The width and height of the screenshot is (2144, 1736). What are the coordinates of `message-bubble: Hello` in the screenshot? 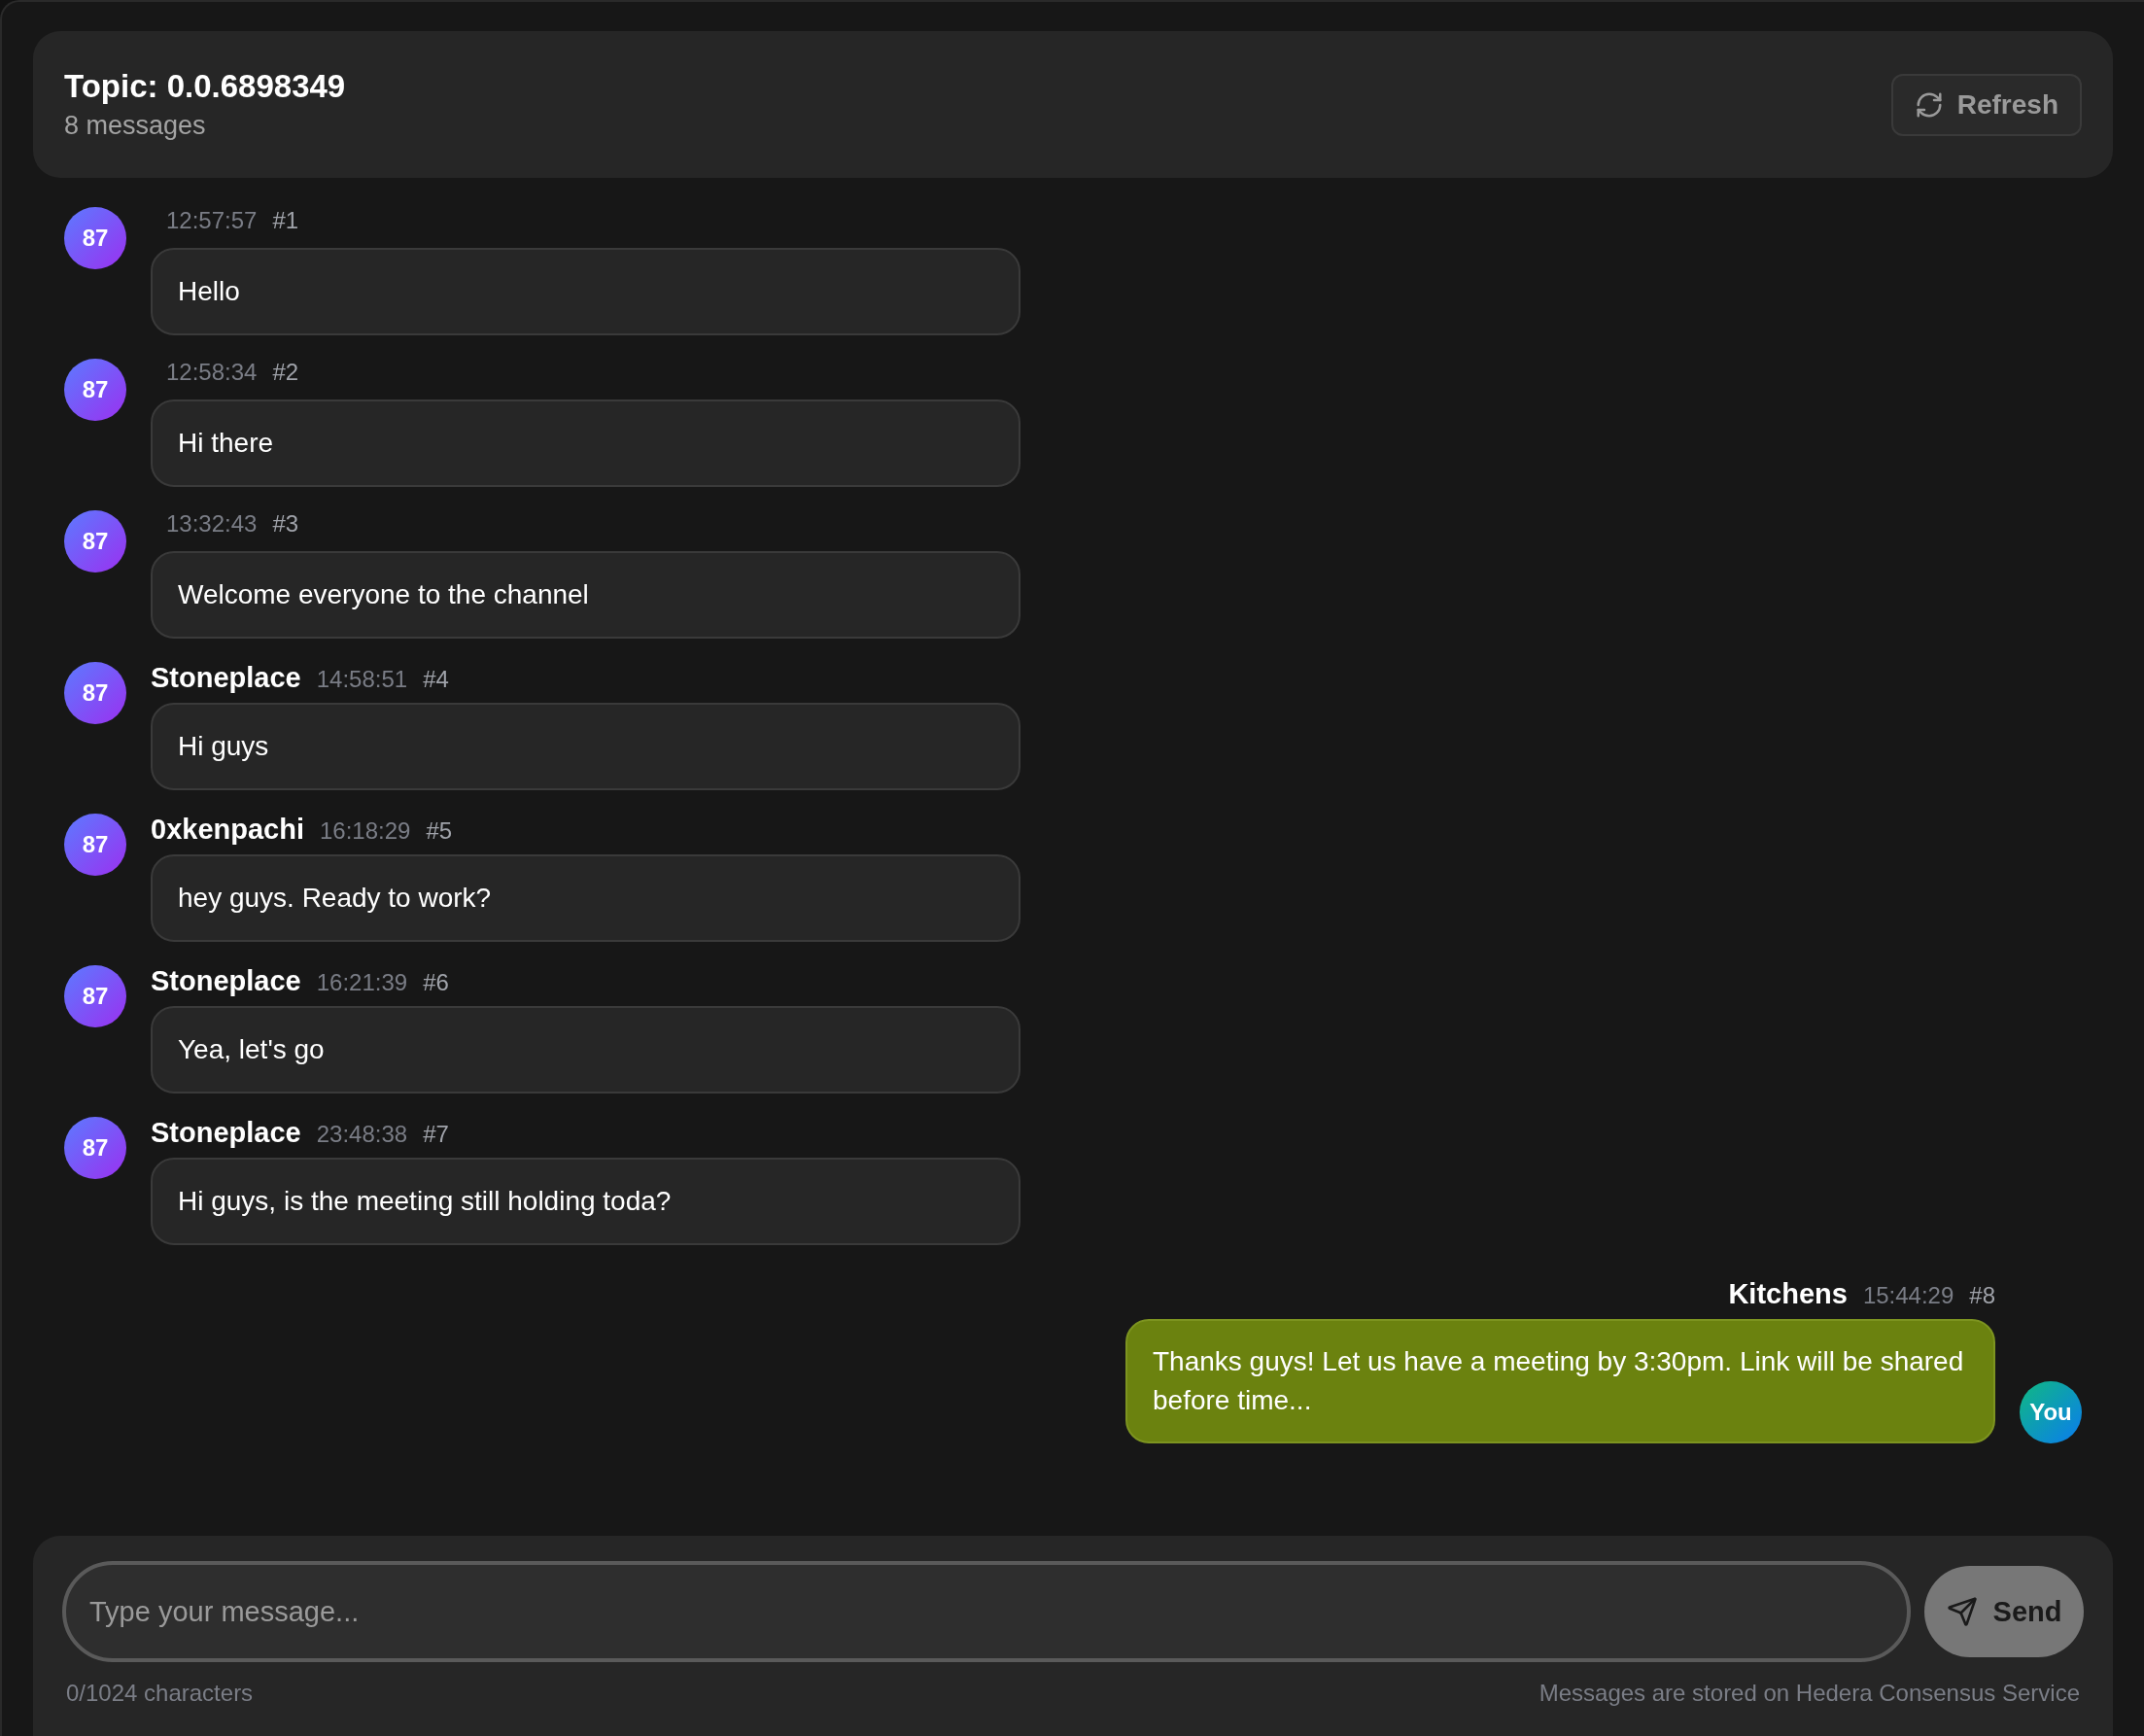 It's located at (586, 291).